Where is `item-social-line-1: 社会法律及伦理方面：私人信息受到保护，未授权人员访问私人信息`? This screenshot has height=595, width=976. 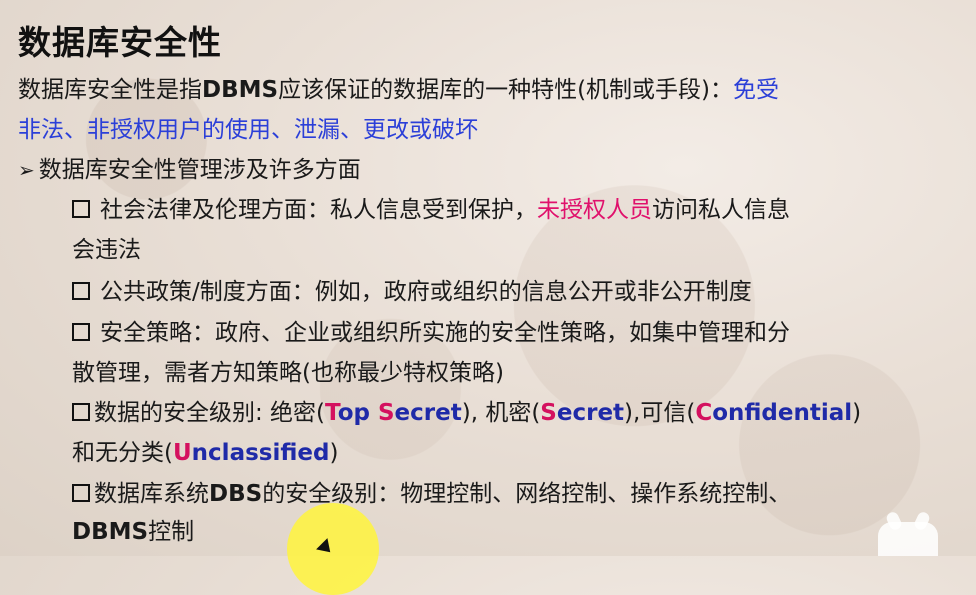 item-social-line-1: 社会法律及伦理方面：私人信息受到保护，未授权人员访问私人信息 is located at coordinates (431, 210).